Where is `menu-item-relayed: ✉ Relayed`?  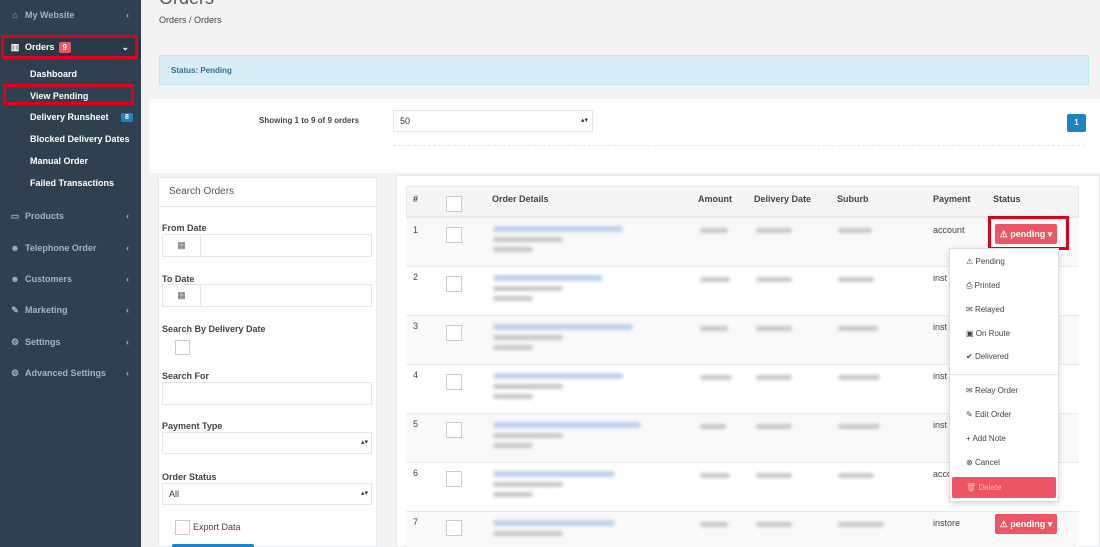 menu-item-relayed: ✉ Relayed is located at coordinates (985, 309).